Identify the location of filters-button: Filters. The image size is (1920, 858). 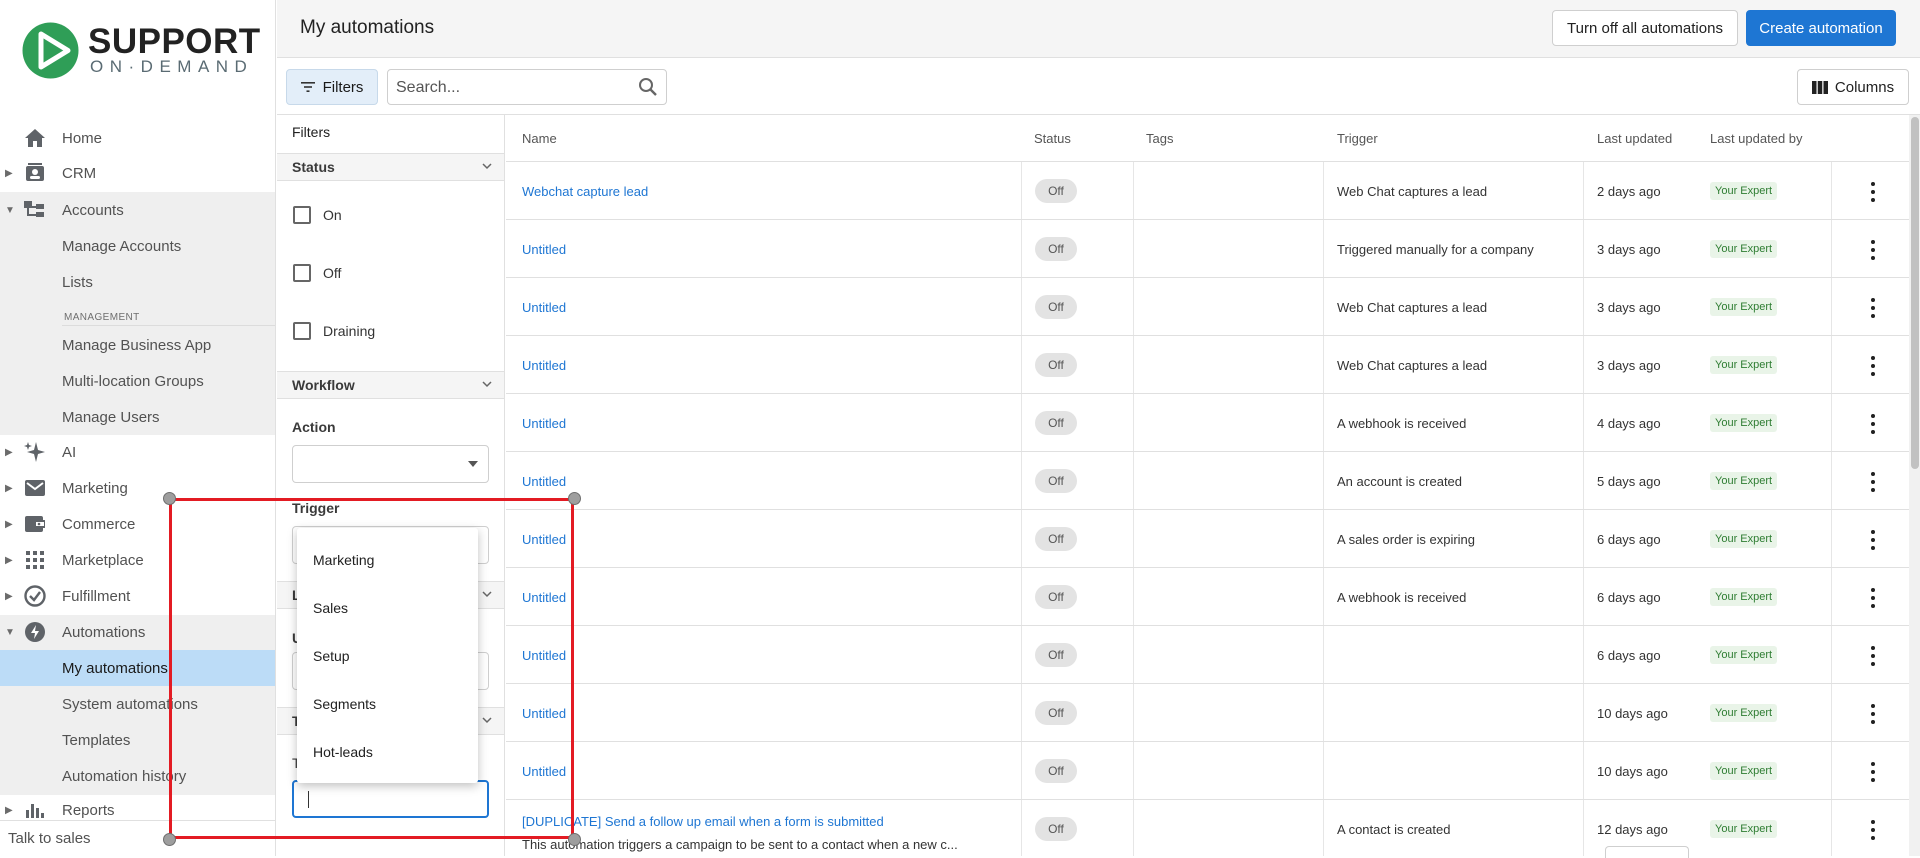
(332, 87).